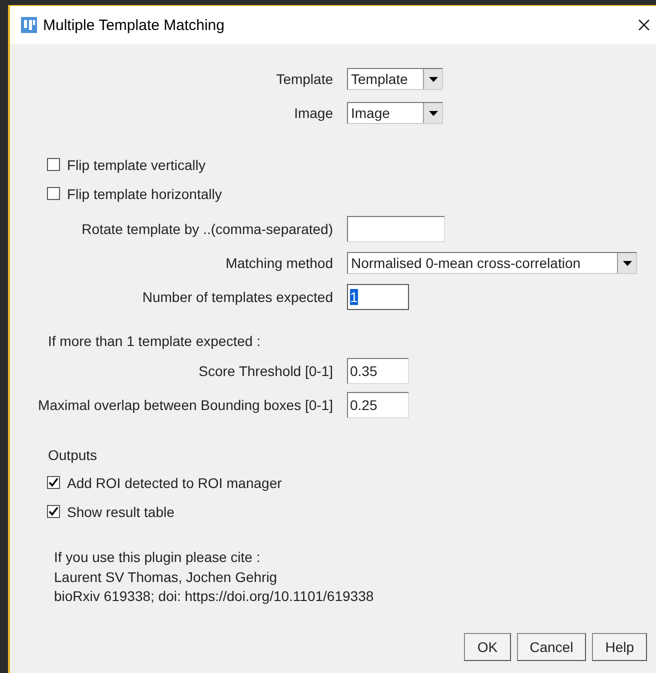  Describe the element at coordinates (73, 455) in the screenshot. I see `section-heading: Outputs` at that location.